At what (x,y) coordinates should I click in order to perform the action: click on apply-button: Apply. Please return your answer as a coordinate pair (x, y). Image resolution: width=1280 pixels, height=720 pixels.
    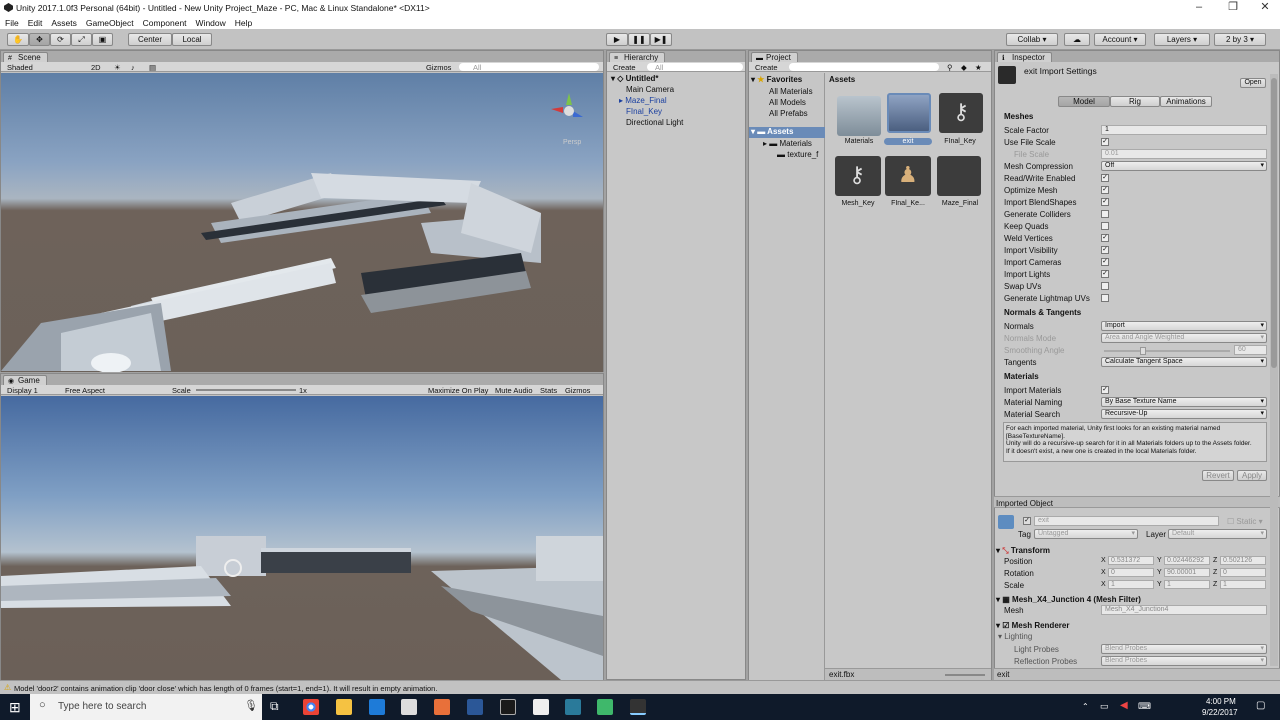
    Looking at the image, I should click on (1252, 475).